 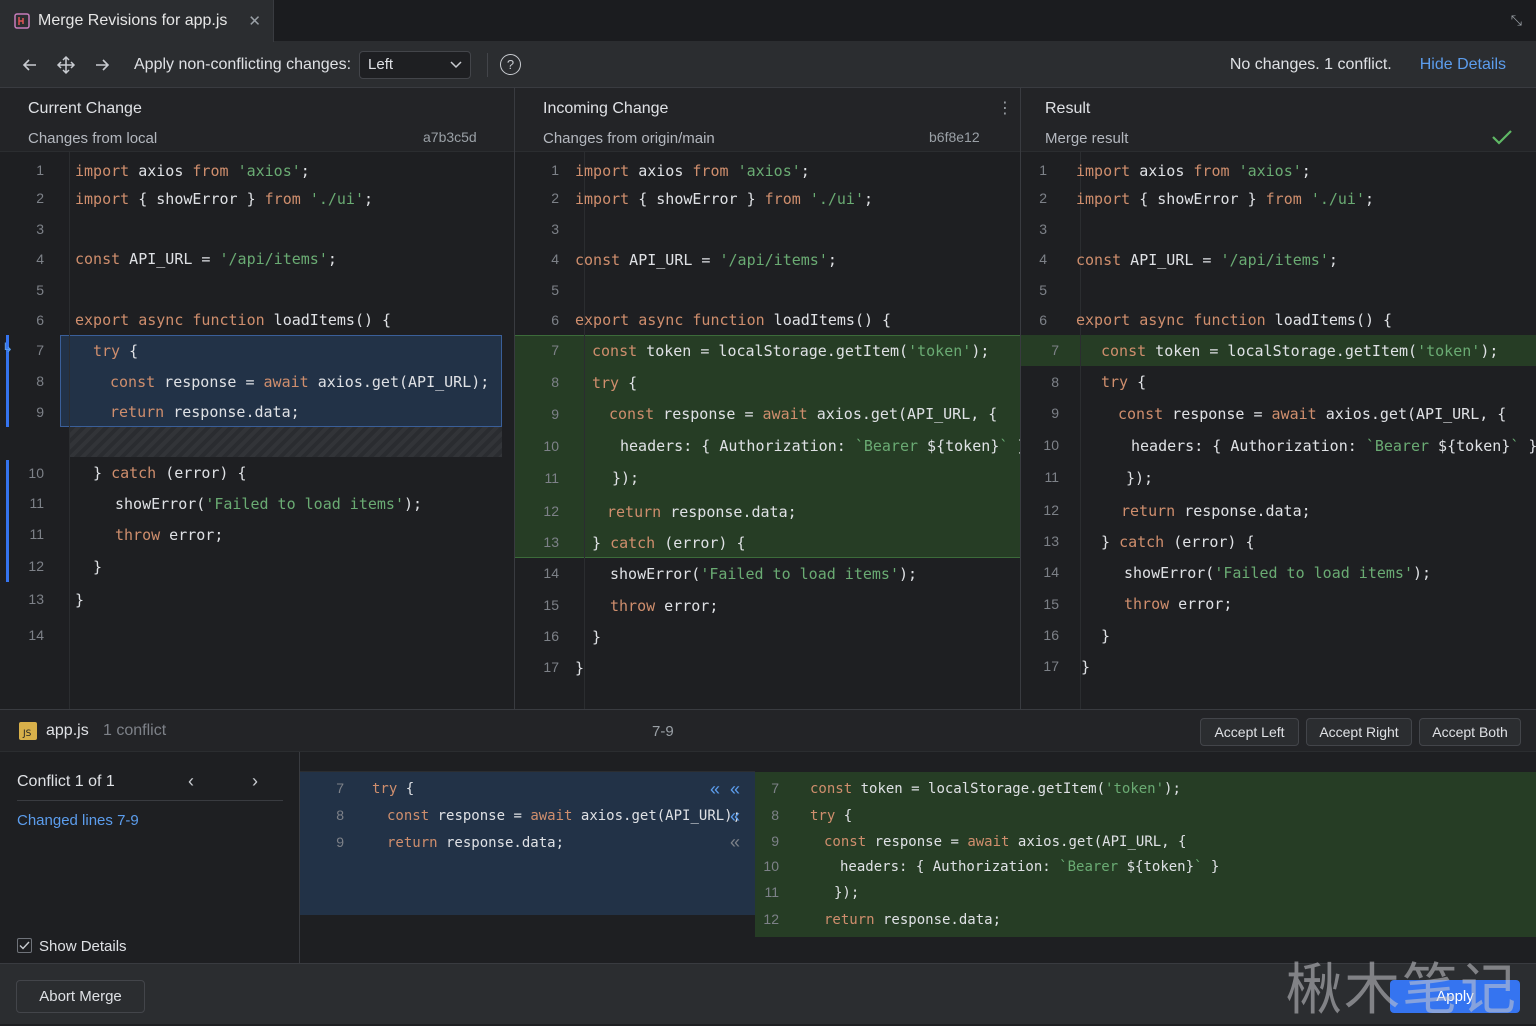 What do you see at coordinates (206, 259) in the screenshot?
I see `code-line: const API_URL = '/api/items';` at bounding box center [206, 259].